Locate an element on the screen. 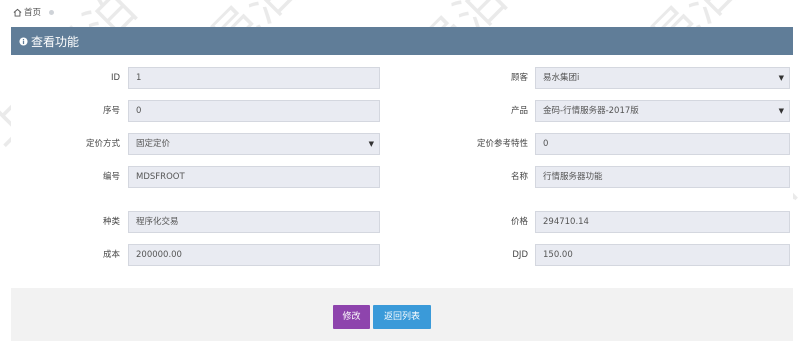  seq-field: 0 is located at coordinates (254, 111).